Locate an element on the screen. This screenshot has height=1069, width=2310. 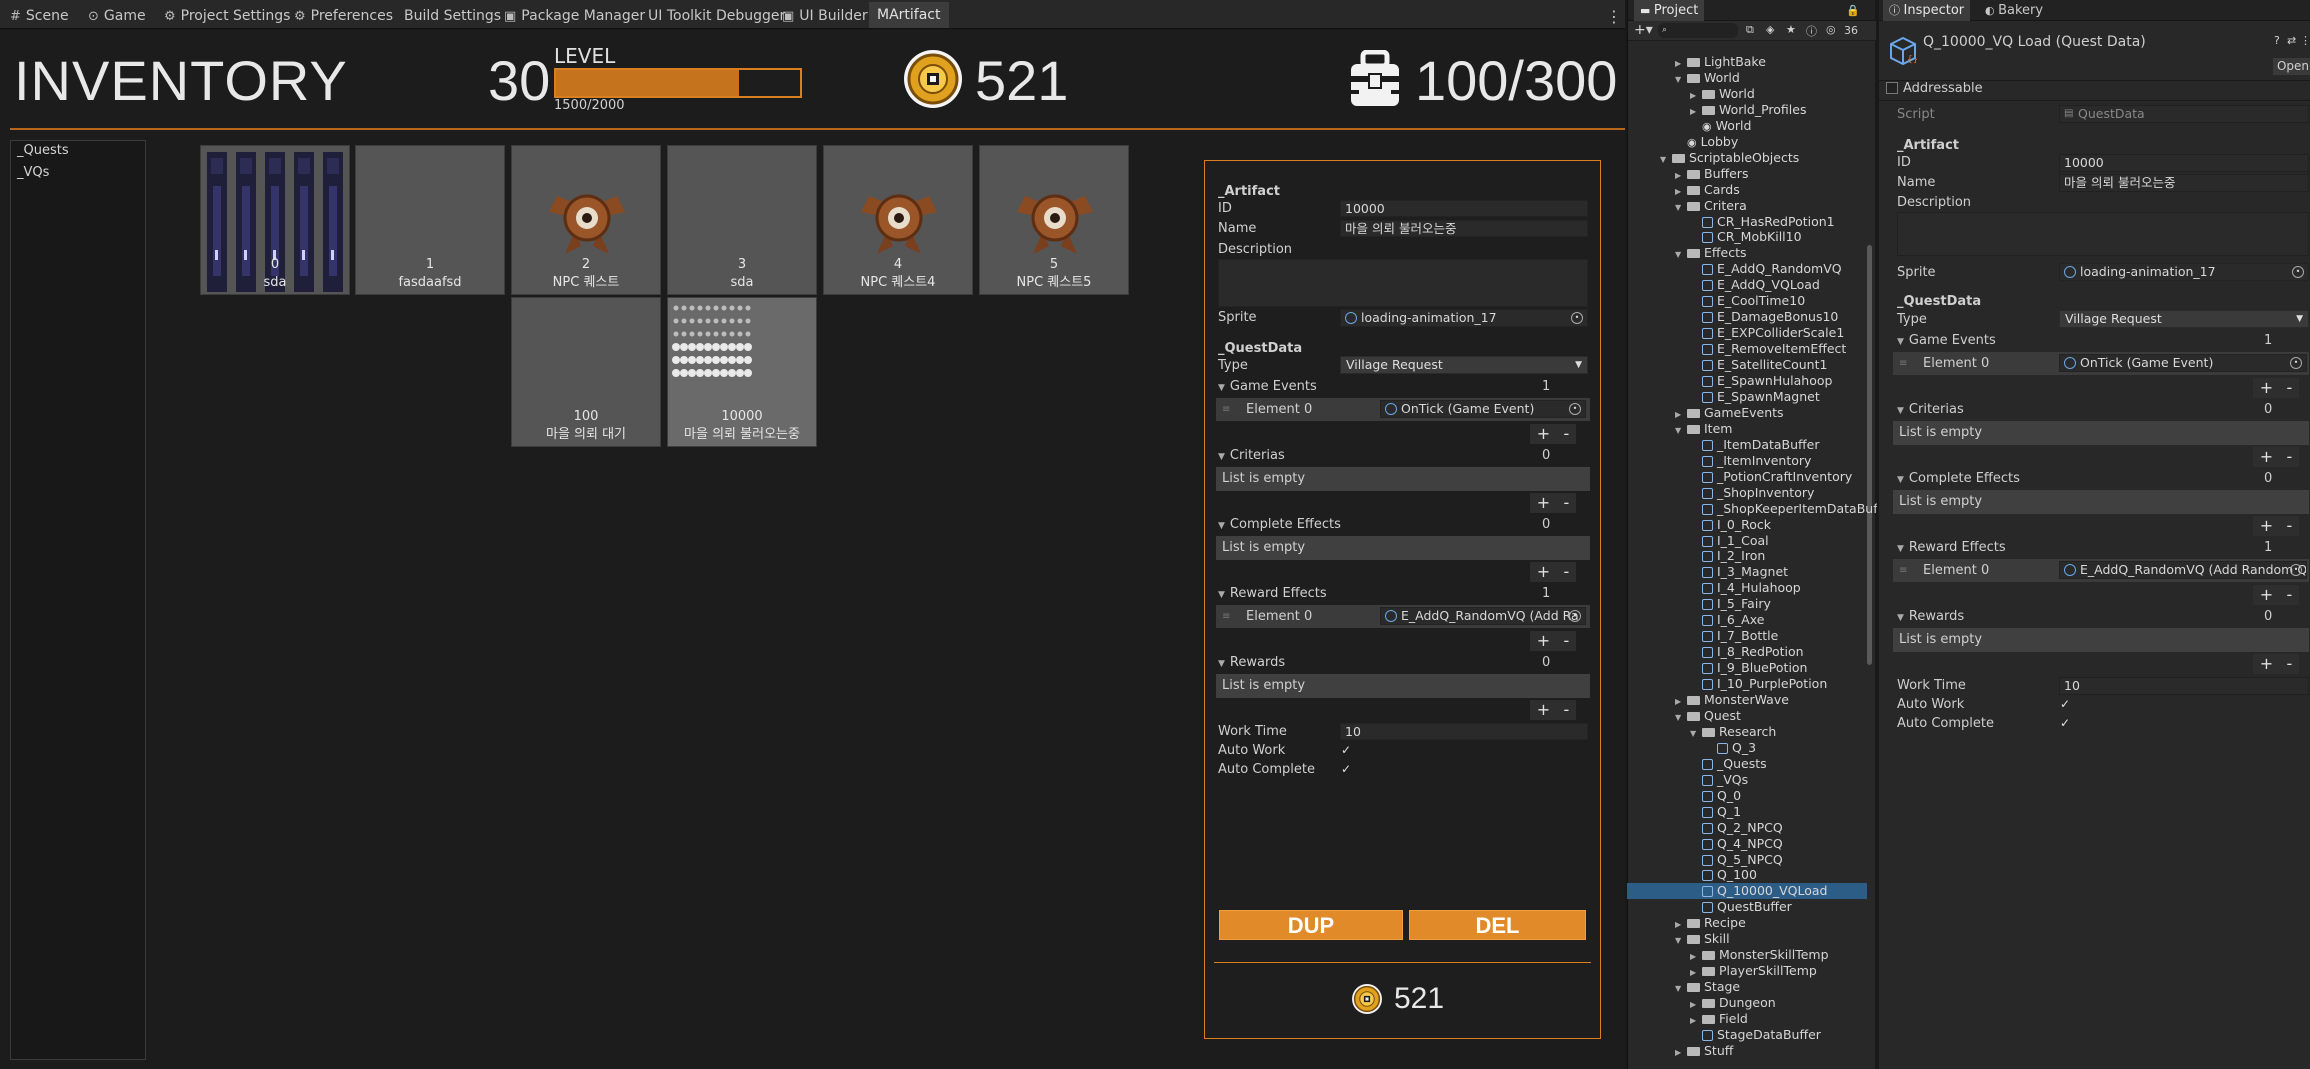
tab-inspector: ⓘ Inspector is located at coordinates (1927, 10).